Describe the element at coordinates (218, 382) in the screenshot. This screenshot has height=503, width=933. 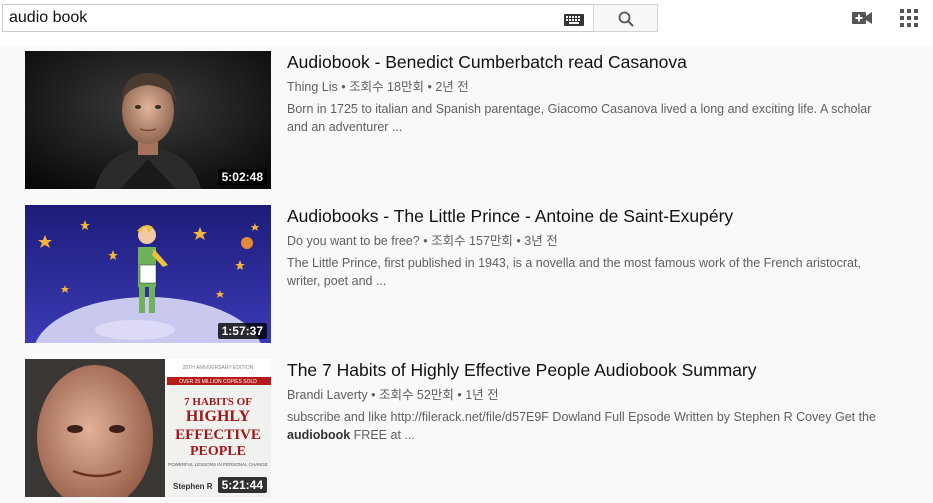
I see `book-sold-text: OVER 25 MILLION COPIES SOLD` at that location.